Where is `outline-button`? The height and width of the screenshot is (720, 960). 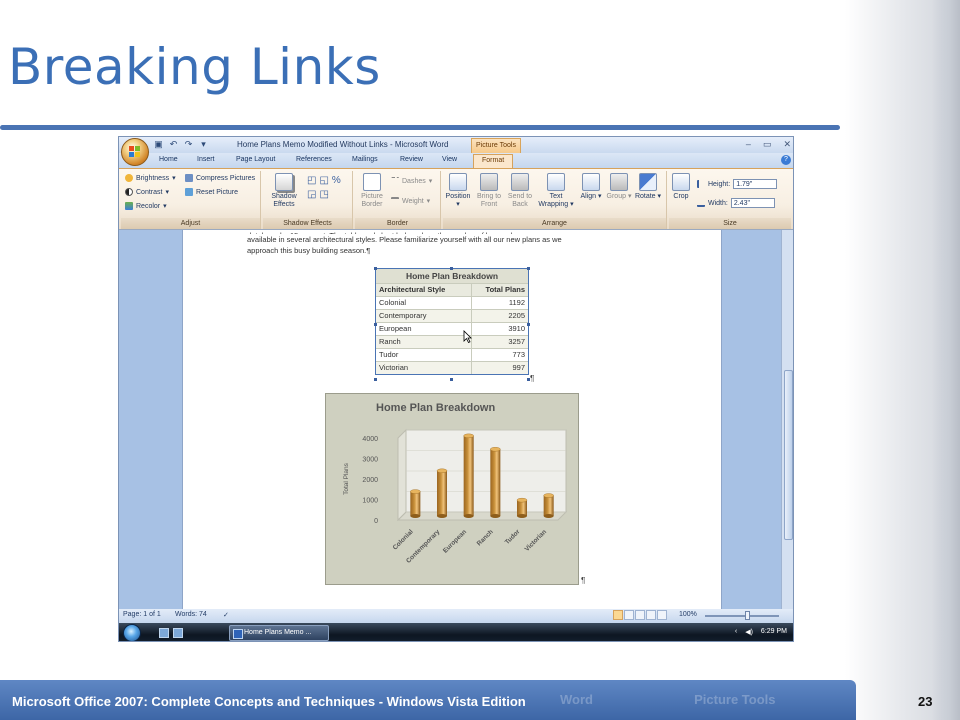 outline-button is located at coordinates (651, 615).